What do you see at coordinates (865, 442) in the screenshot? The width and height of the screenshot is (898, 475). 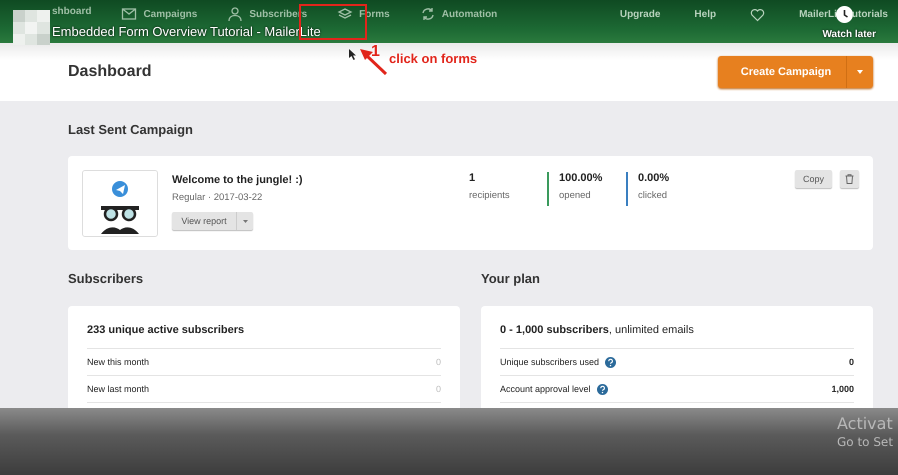 I see `activation-notice: Go to Set` at bounding box center [865, 442].